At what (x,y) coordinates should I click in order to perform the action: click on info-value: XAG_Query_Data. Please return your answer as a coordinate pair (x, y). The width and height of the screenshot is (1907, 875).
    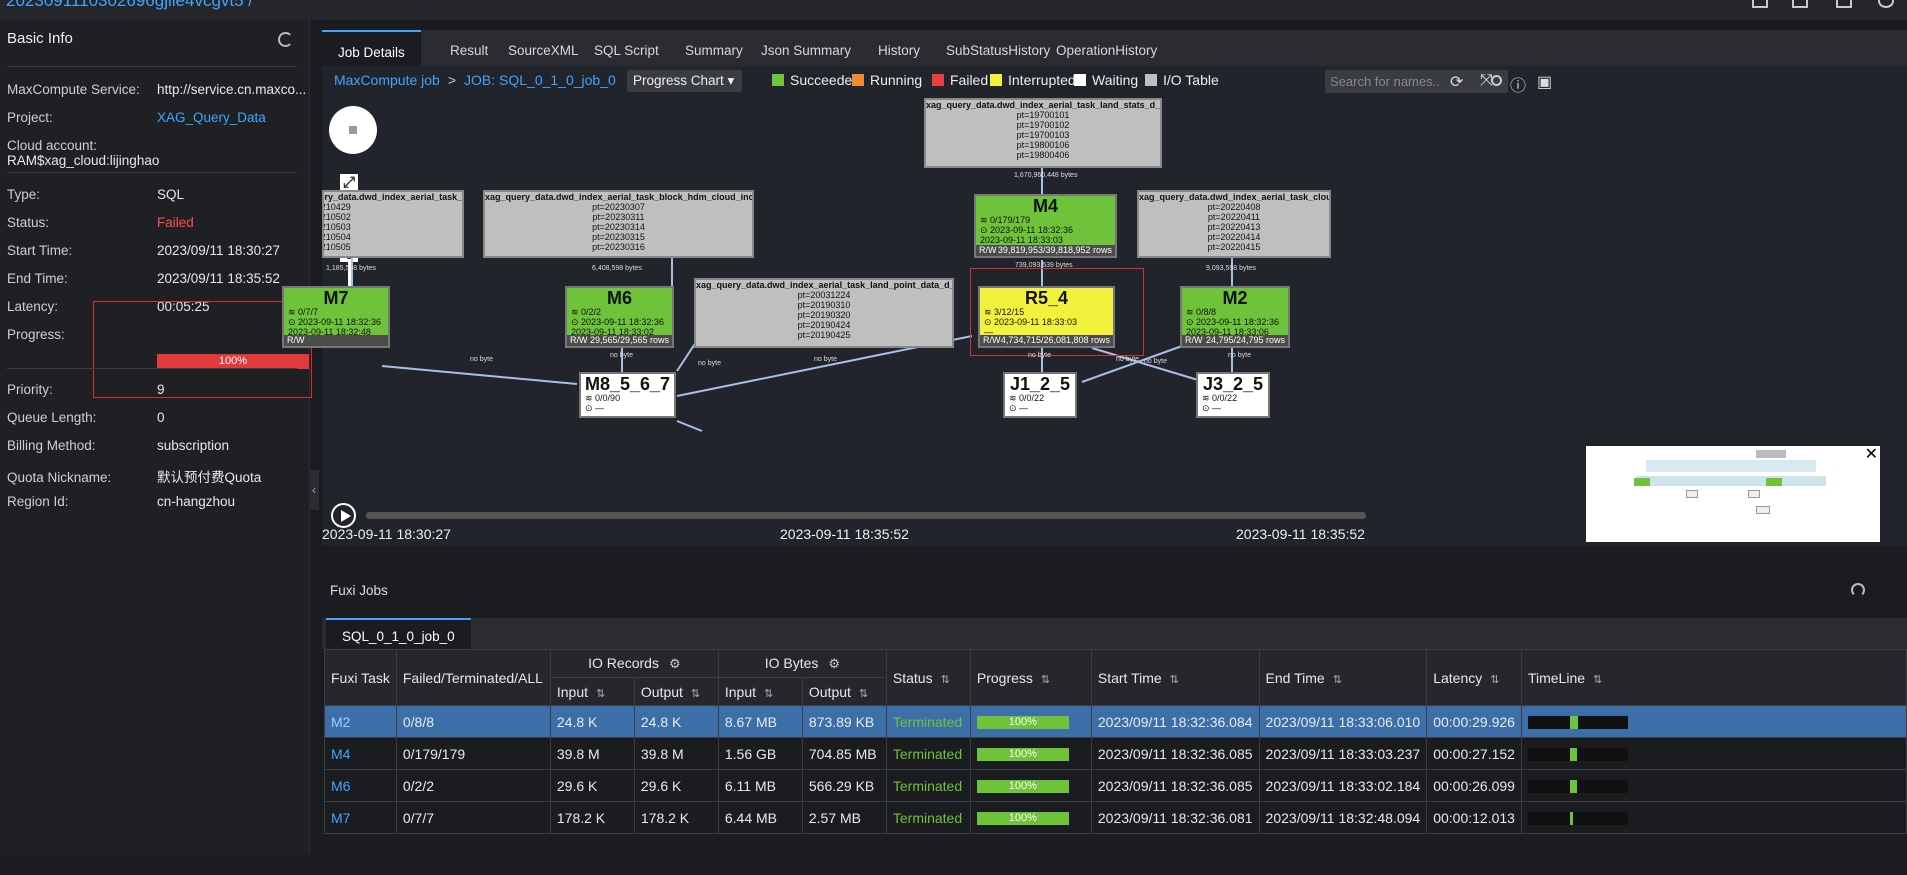
    Looking at the image, I should click on (211, 117).